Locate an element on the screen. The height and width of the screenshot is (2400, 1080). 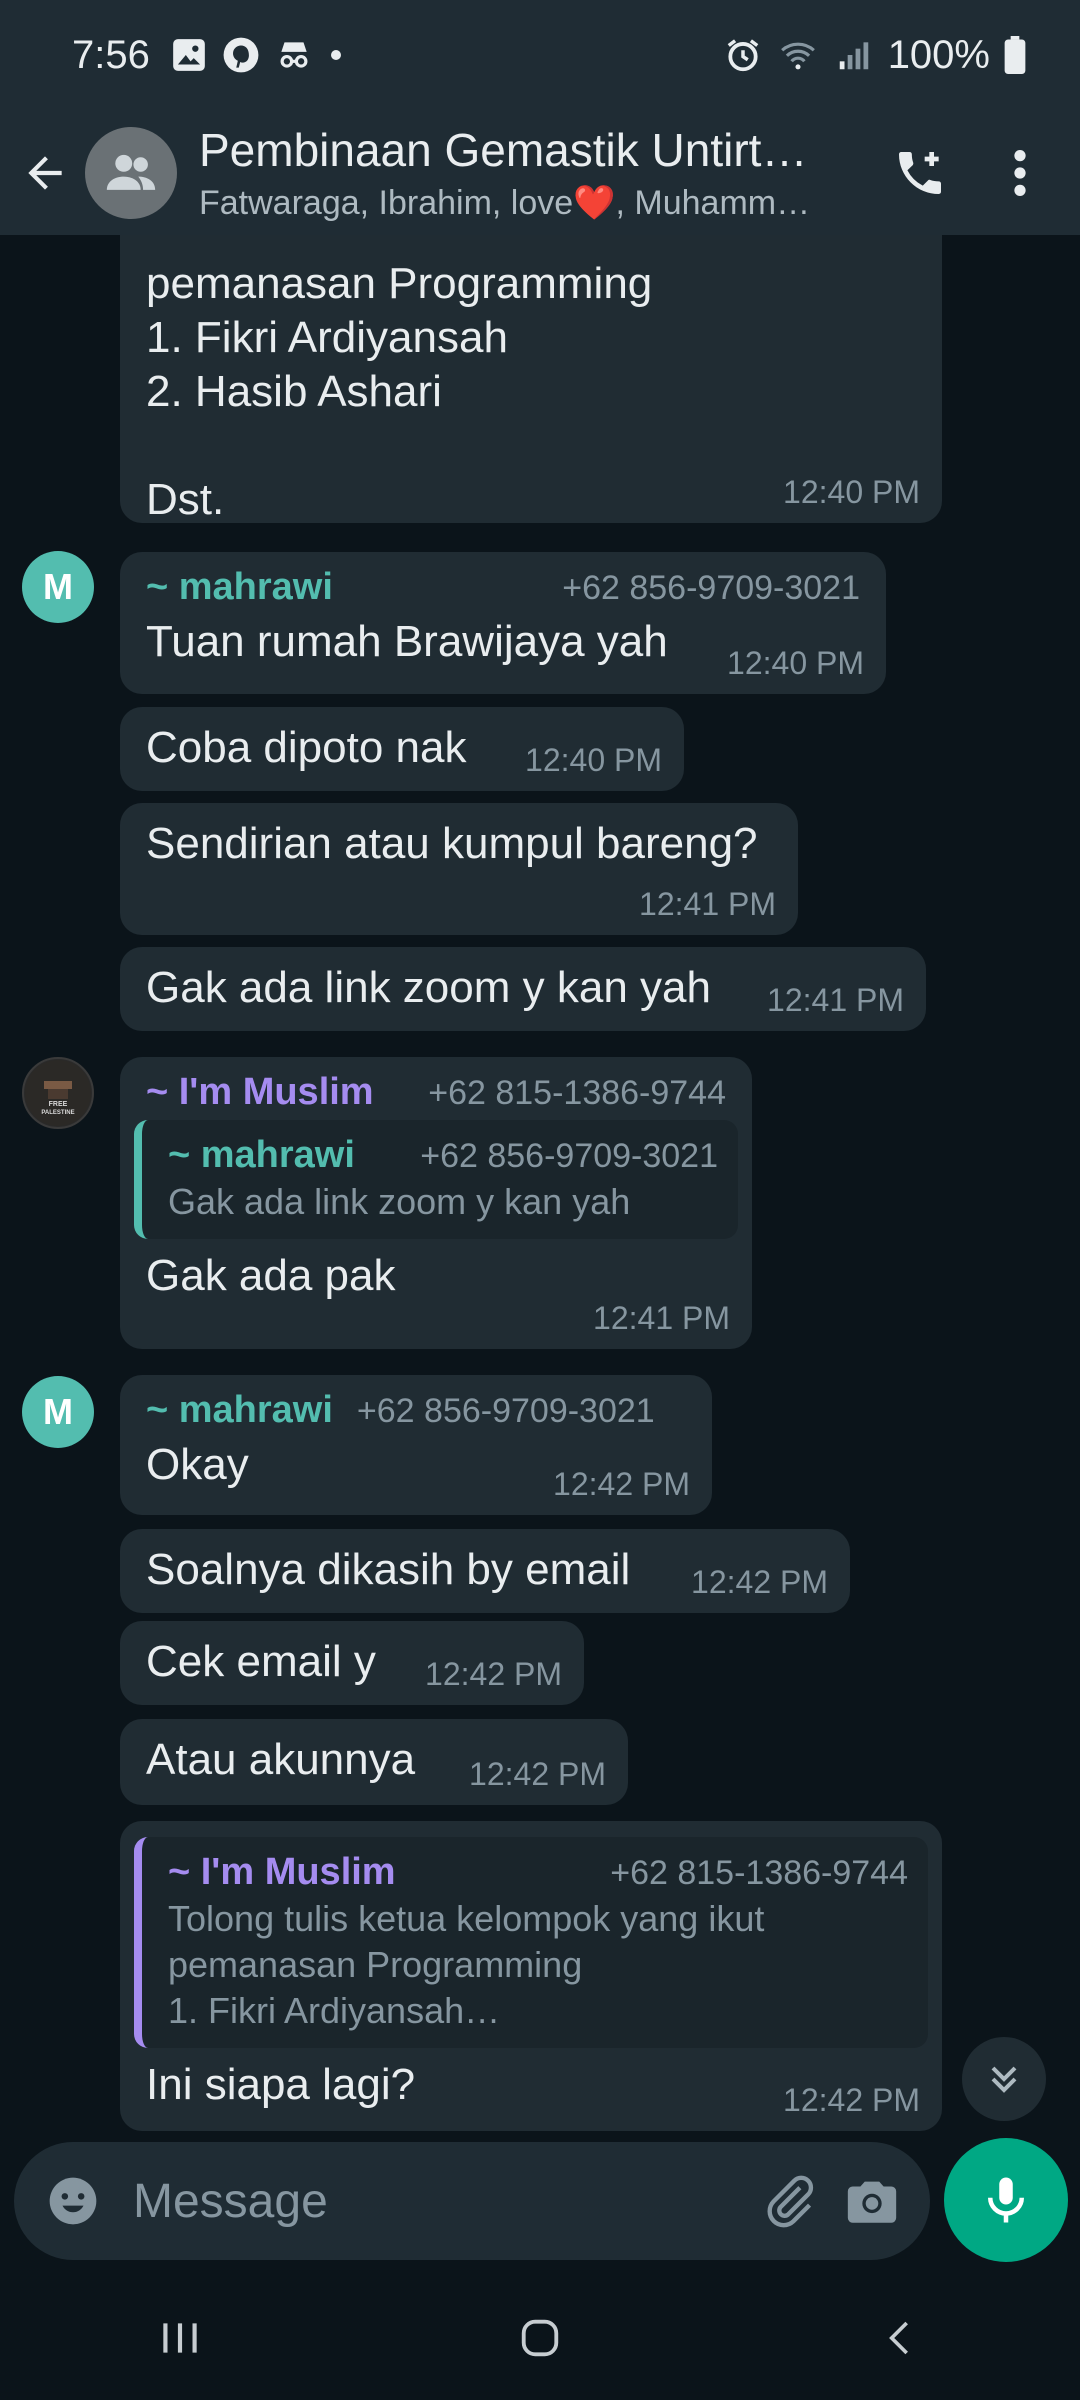
quote-sender: ~ I'm Muslim is located at coordinates (282, 1872).